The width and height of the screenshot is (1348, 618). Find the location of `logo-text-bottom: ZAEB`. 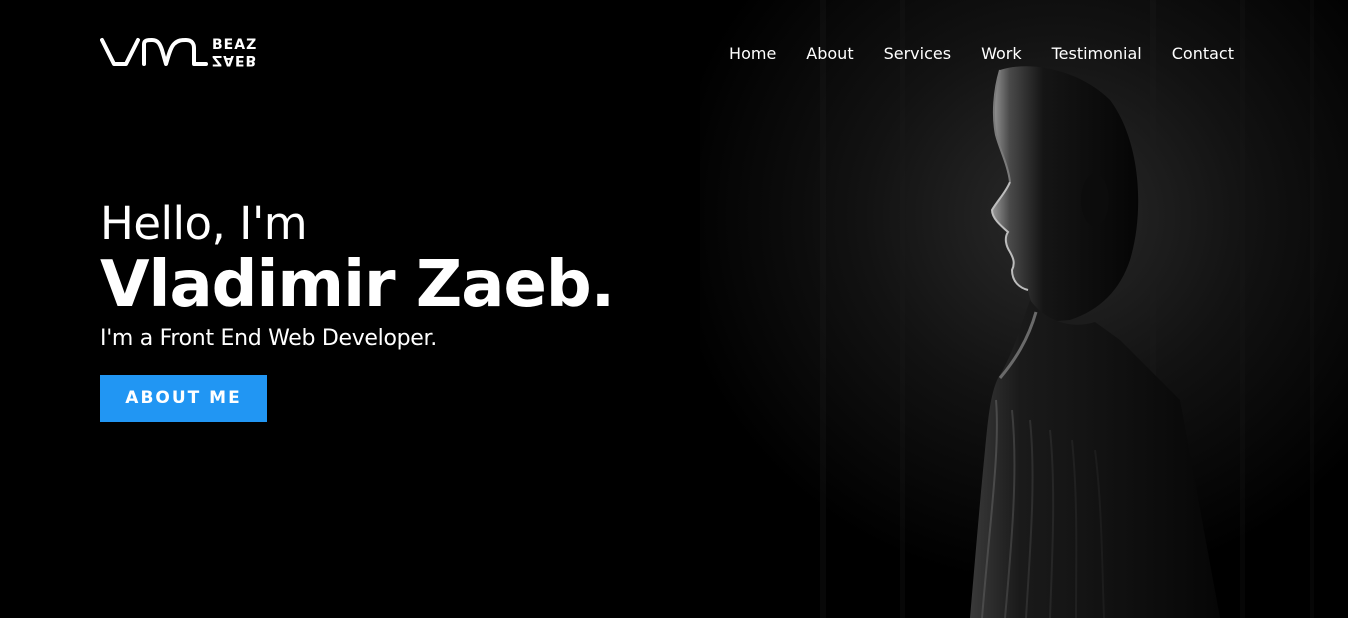

logo-text-bottom: ZAEB is located at coordinates (235, 60).